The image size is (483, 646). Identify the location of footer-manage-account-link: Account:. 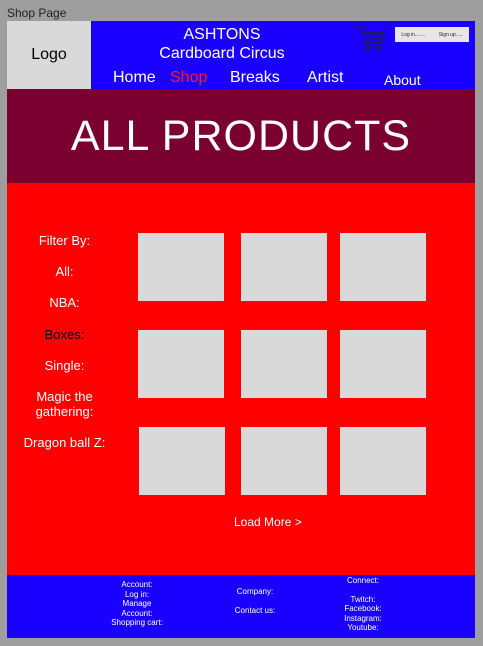
(137, 614).